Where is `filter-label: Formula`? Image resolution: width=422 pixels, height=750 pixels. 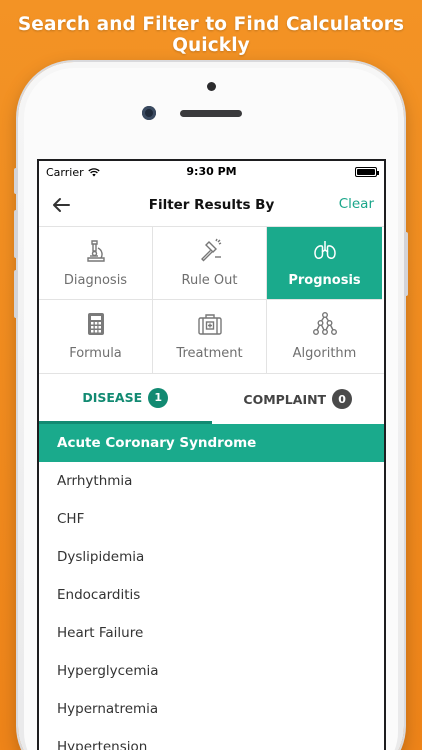 filter-label: Formula is located at coordinates (95, 353).